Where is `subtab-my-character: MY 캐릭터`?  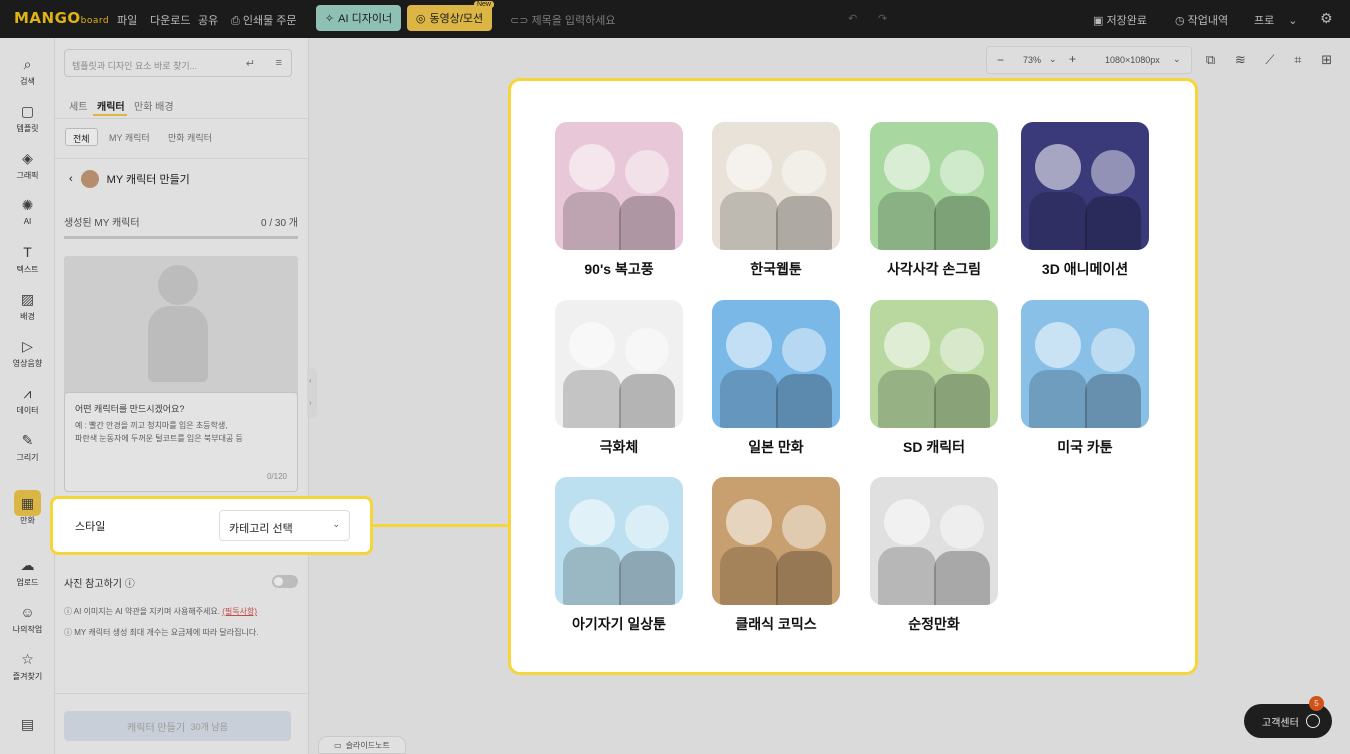
subtab-my-character: MY 캐릭터 is located at coordinates (129, 137).